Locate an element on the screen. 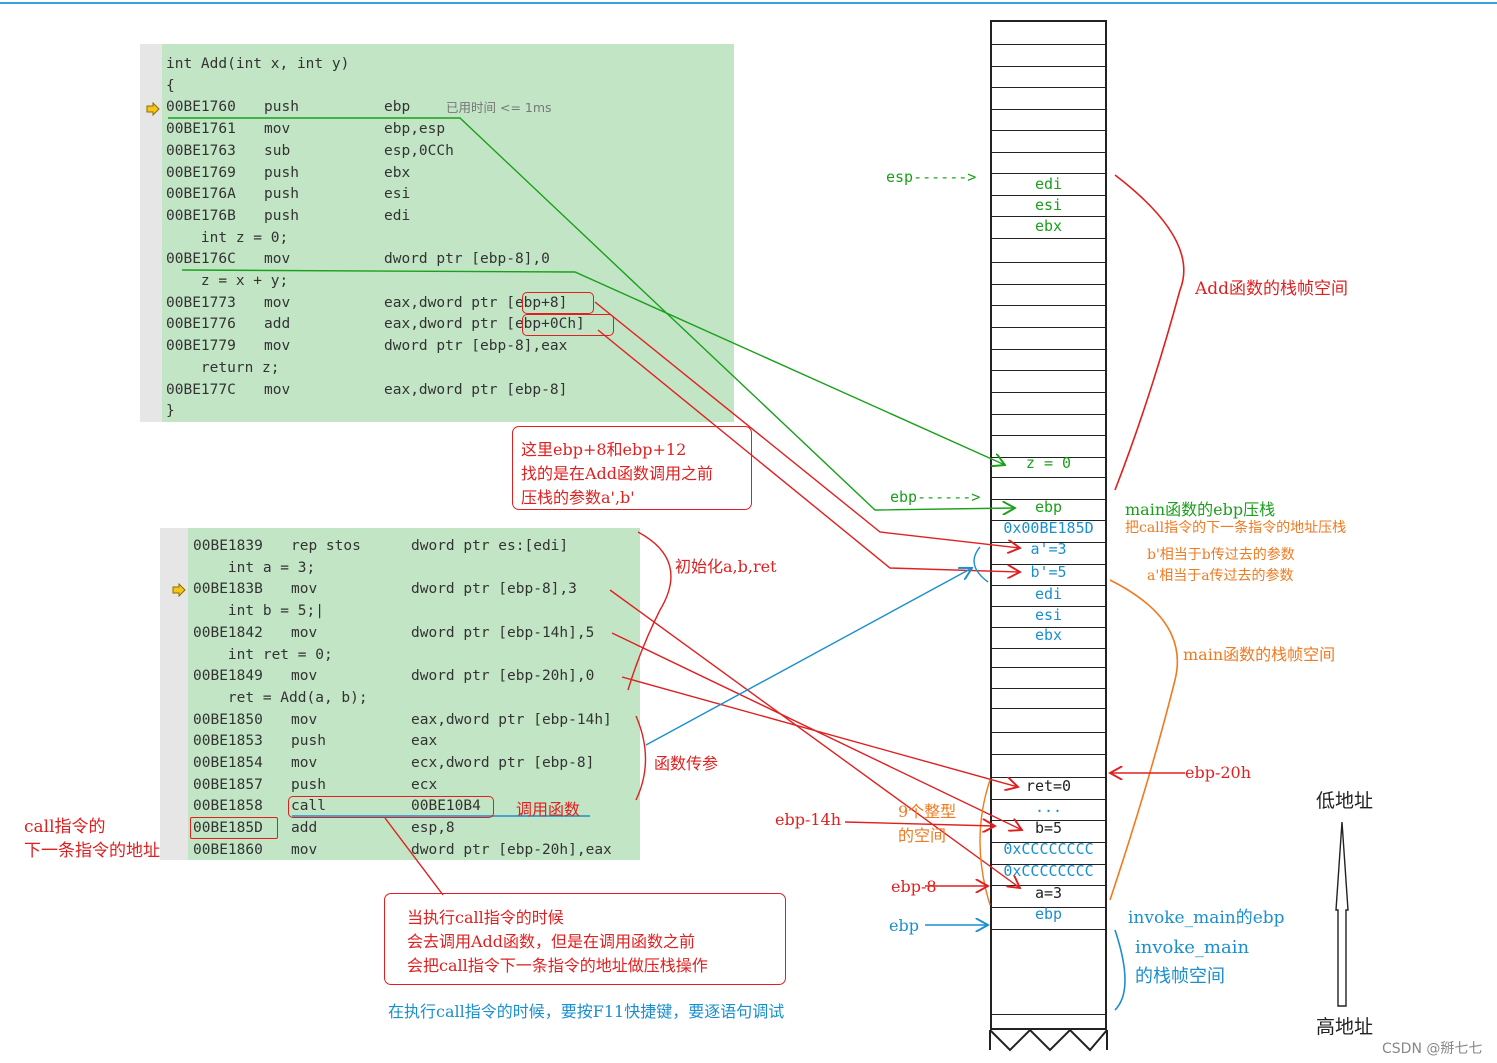 The height and width of the screenshot is (1063, 1497). low-address-label: 低地址 is located at coordinates (1345, 801).